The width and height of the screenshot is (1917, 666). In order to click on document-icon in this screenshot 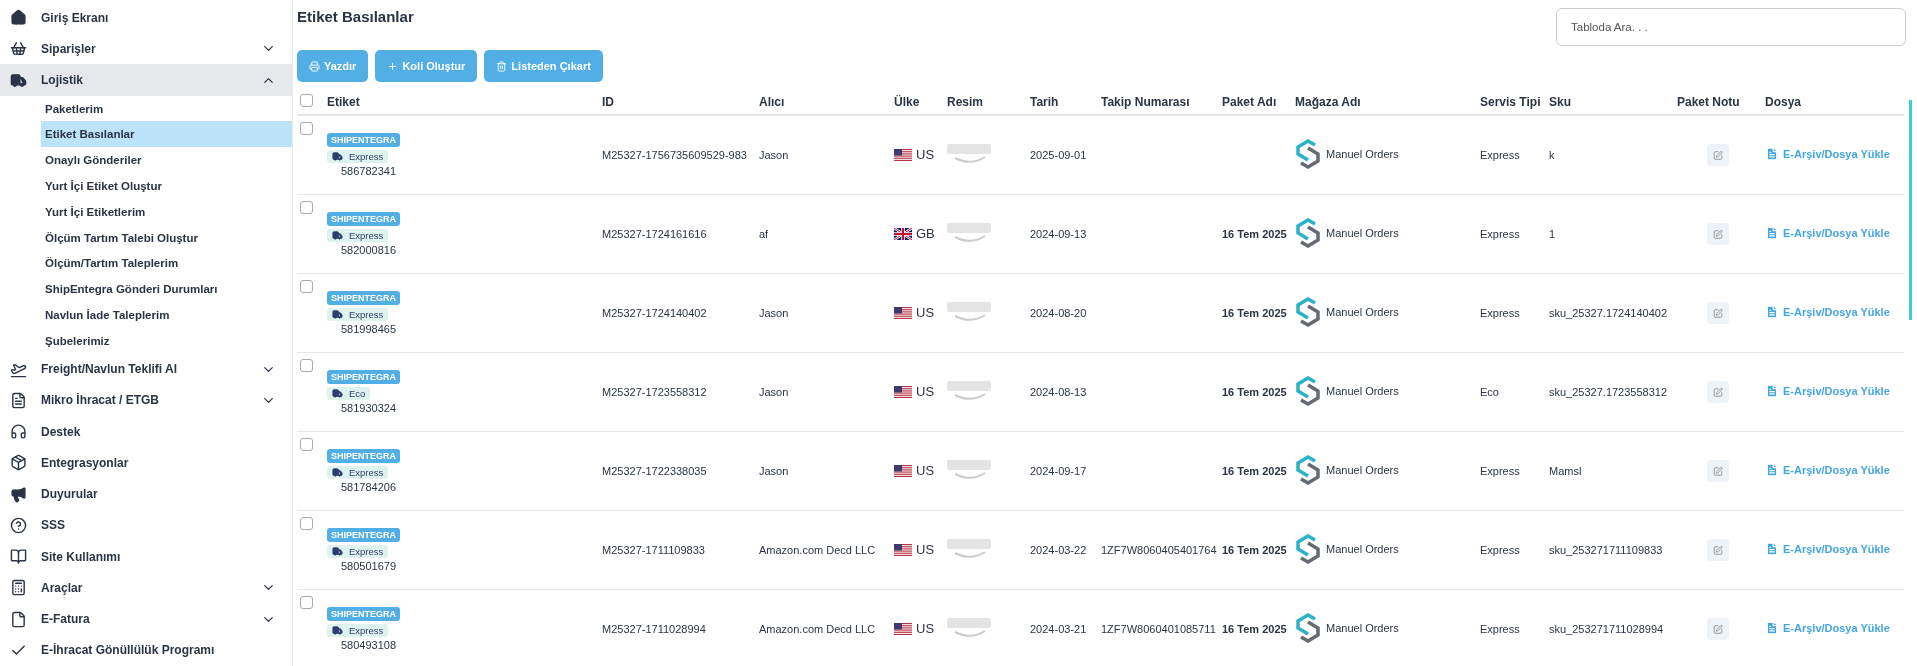, I will do `click(1772, 628)`.